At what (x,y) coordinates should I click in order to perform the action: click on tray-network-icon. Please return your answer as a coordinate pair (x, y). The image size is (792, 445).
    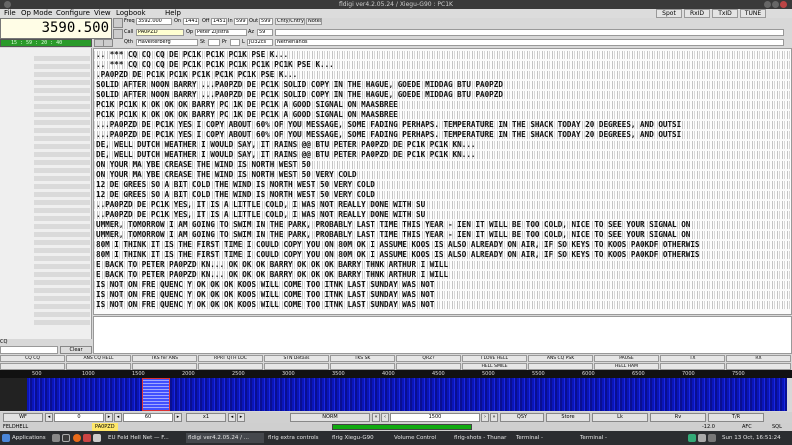
    Looking at the image, I should click on (692, 438).